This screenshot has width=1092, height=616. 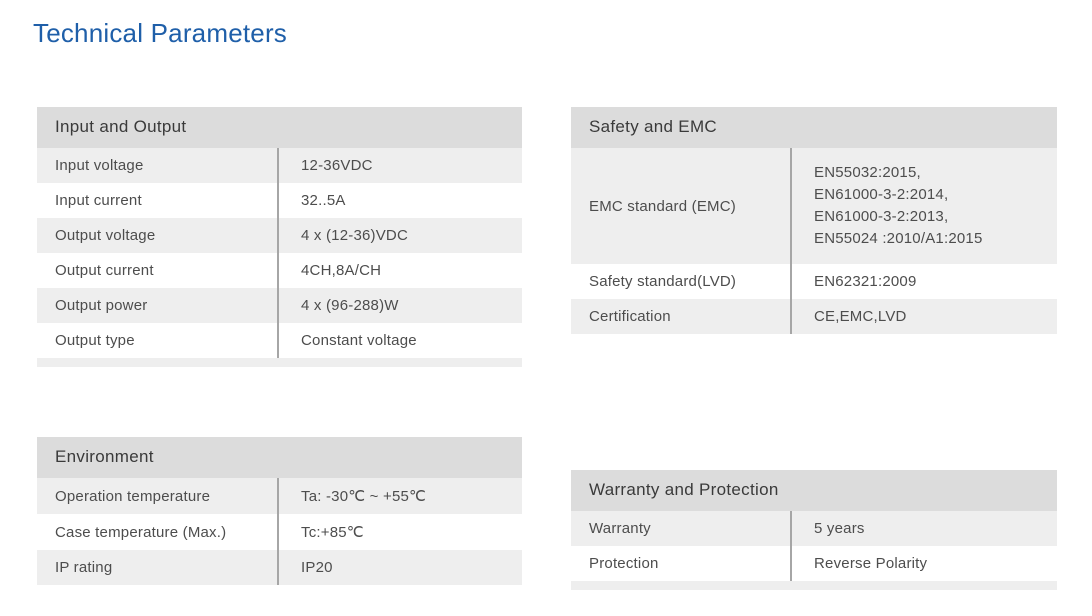 I want to click on row-value: Reverse Polarity, so click(x=923, y=563).